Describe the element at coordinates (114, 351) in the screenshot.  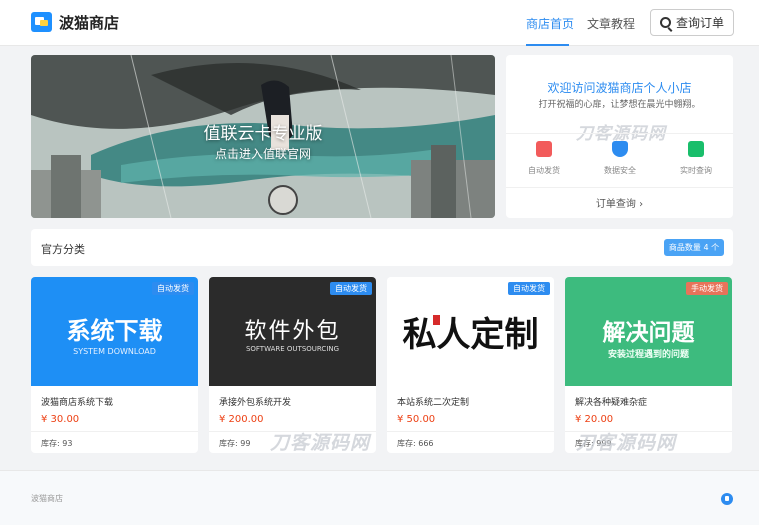
I see `product-image-subtitle: SYSTEM DOWNLOAD` at that location.